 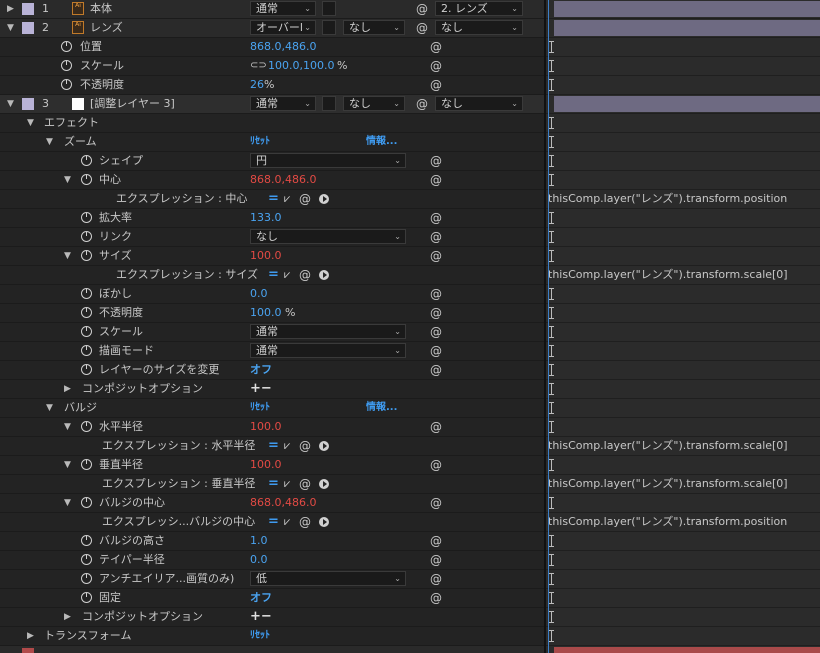 I want to click on layer-name: レンズ, so click(x=106, y=28).